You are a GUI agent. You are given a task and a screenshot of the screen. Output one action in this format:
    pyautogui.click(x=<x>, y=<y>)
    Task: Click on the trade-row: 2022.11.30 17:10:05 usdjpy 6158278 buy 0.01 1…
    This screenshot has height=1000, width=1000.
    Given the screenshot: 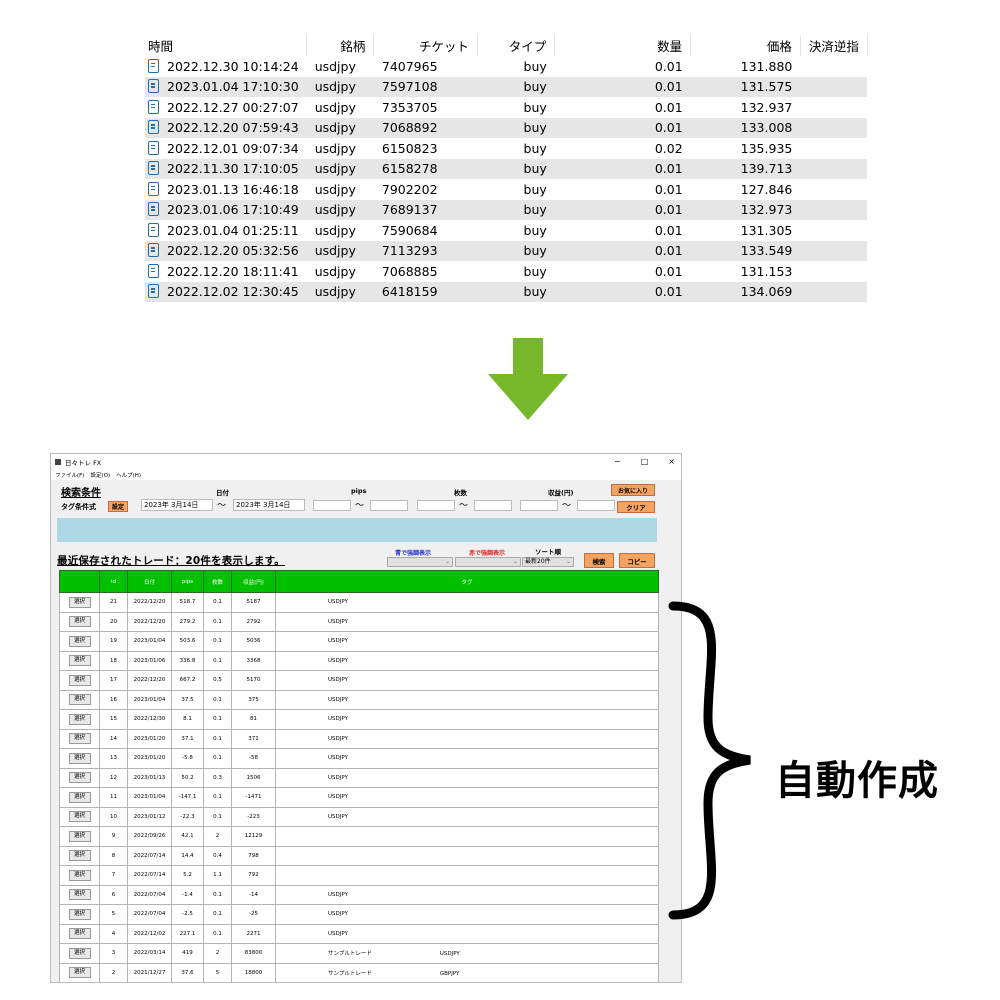 What is the action you would take?
    pyautogui.click(x=506, y=168)
    